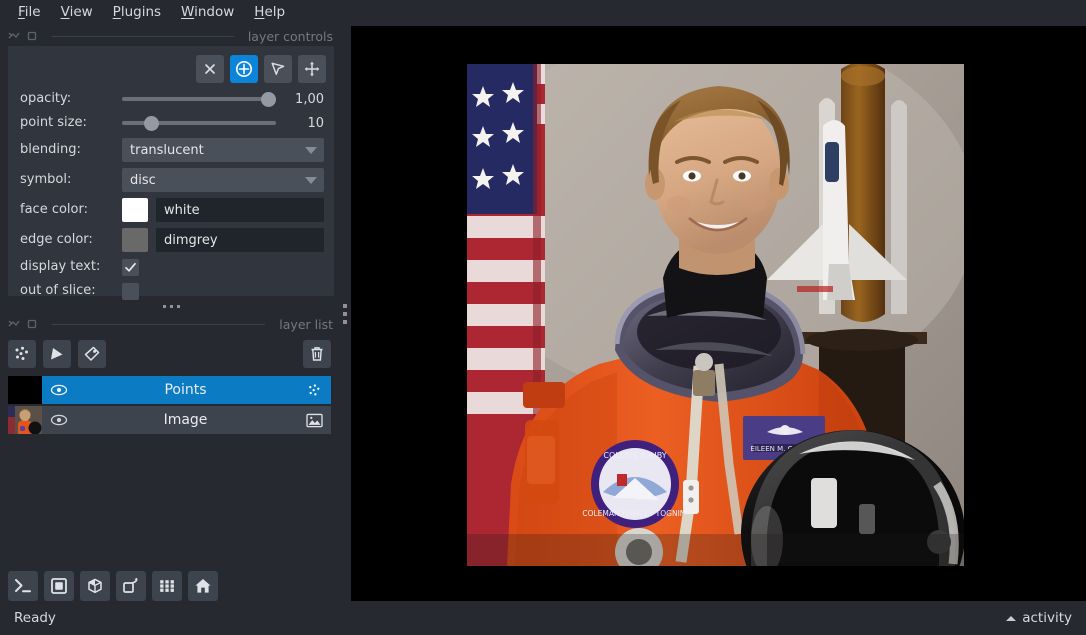  I want to click on layer-row-points: Points, so click(169, 390).